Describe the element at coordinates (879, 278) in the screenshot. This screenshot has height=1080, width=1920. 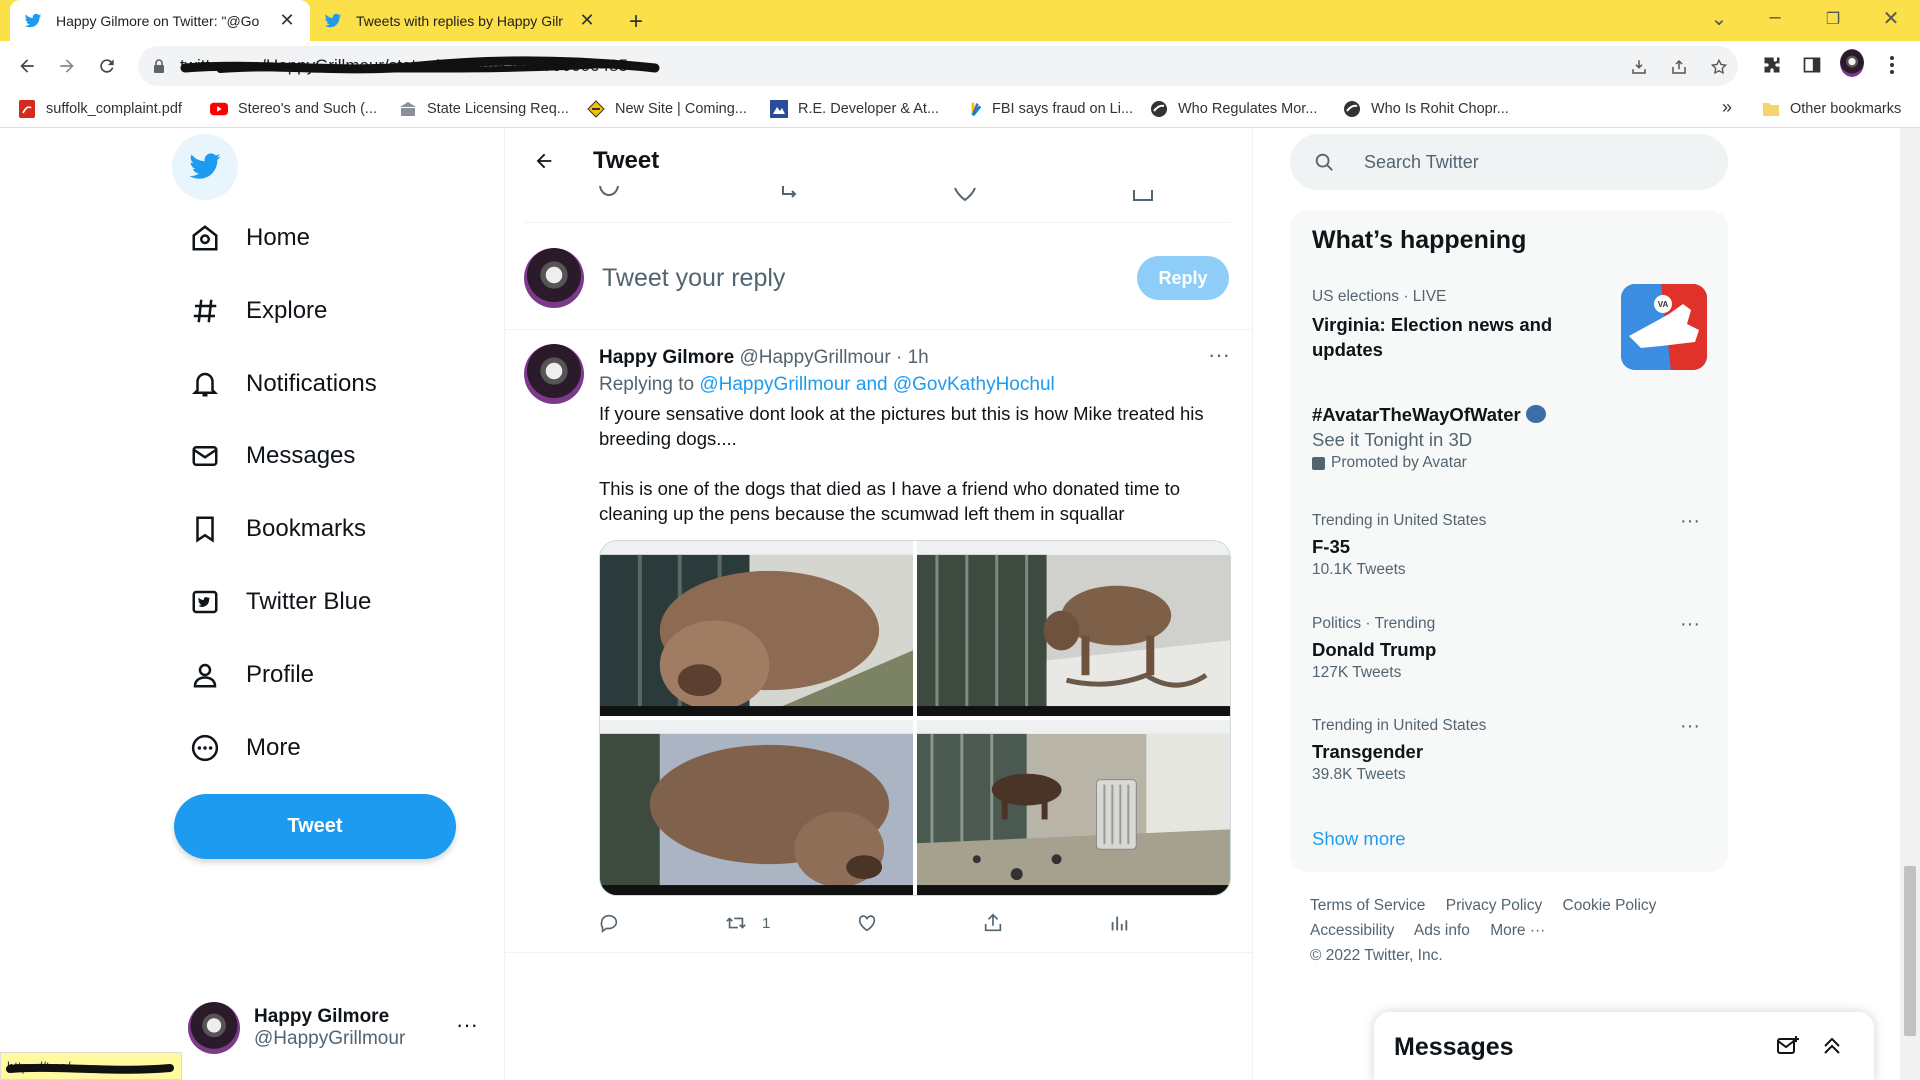
I see `reply-composer: Tweet your reply` at that location.